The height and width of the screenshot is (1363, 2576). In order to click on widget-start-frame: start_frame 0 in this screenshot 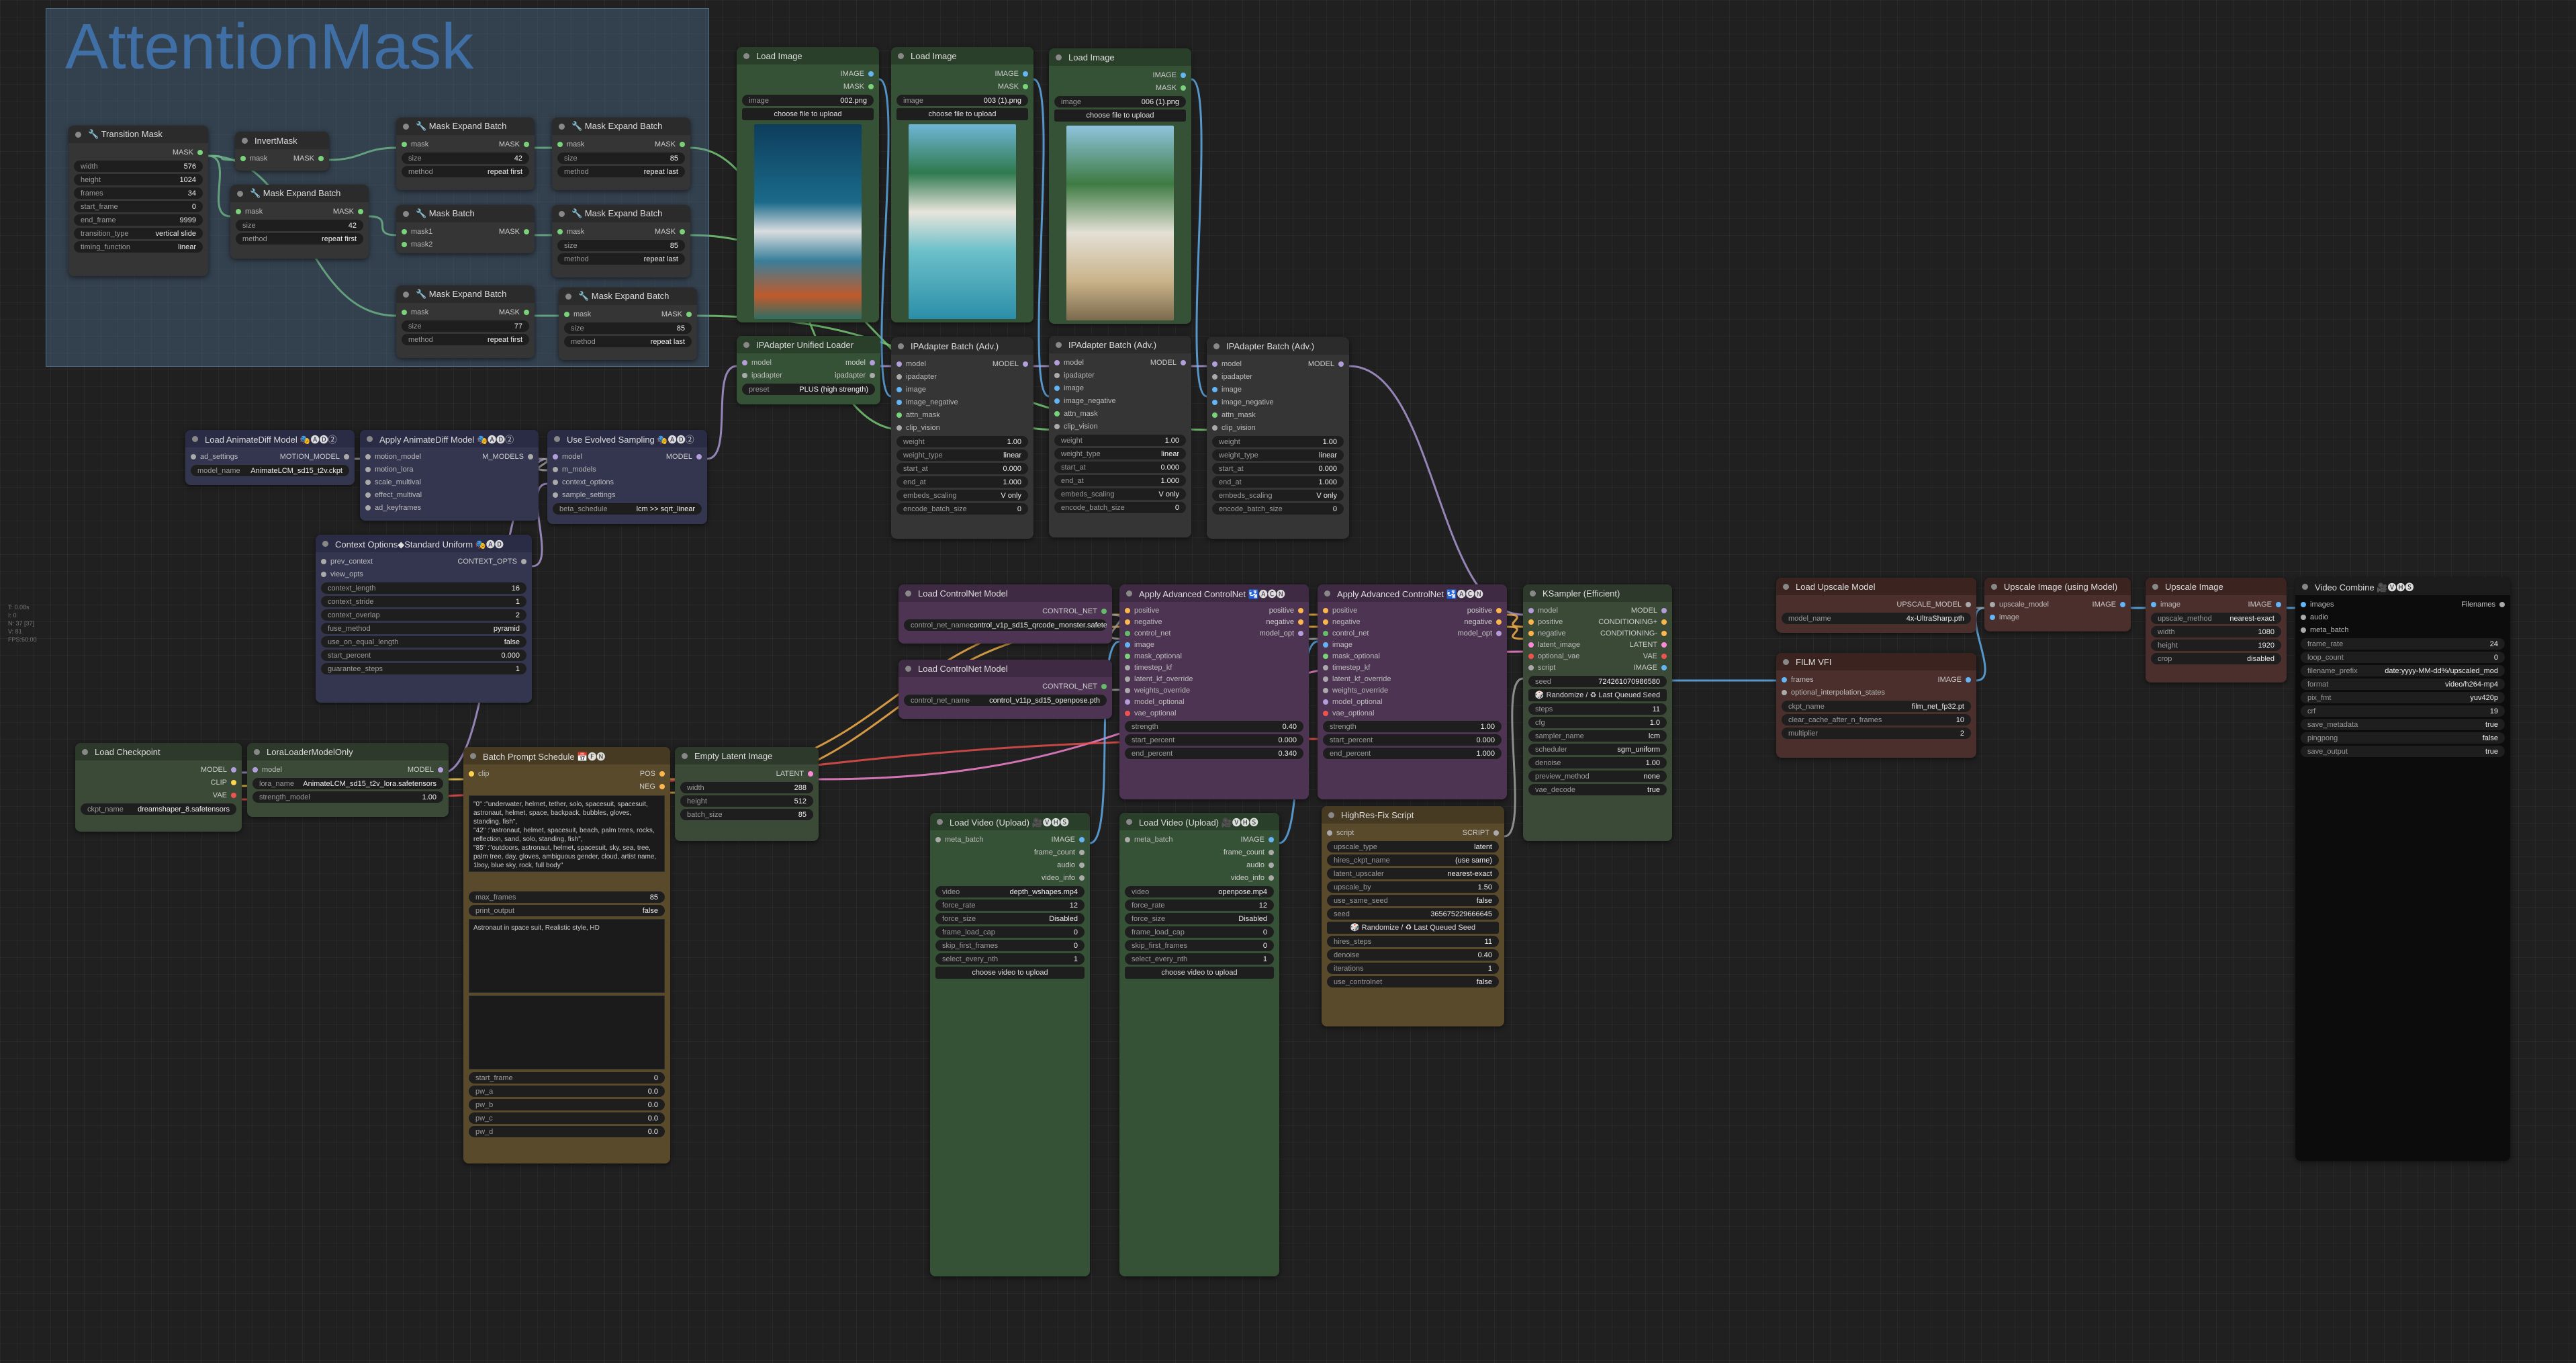, I will do `click(138, 206)`.